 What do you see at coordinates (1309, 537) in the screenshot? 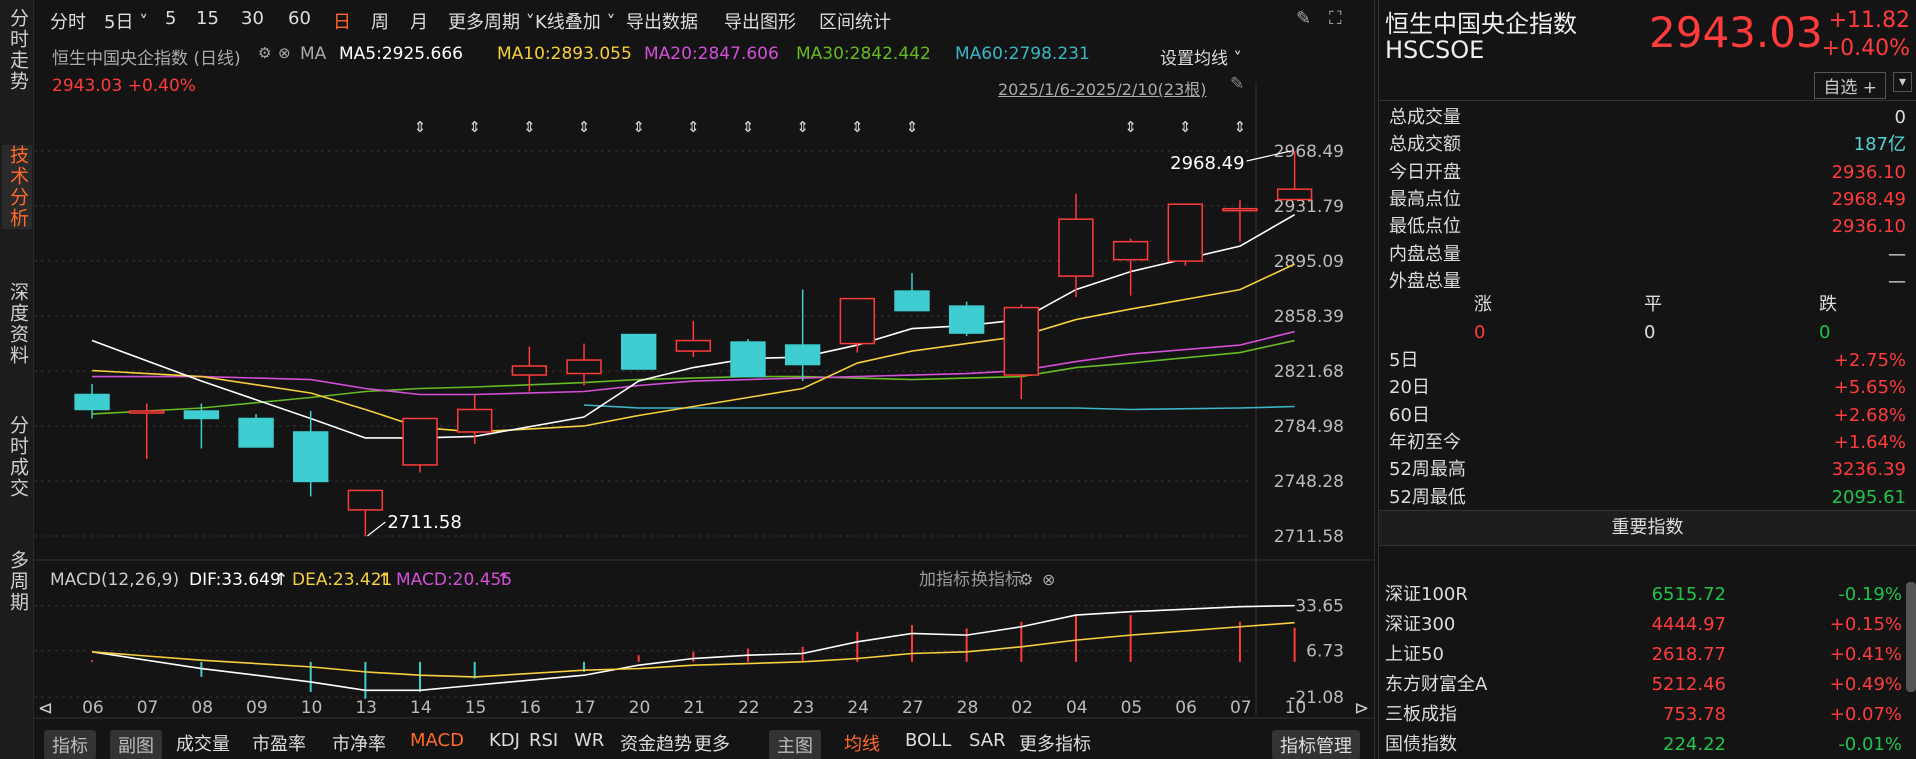
I see `y-tick-label: 2711.58` at bounding box center [1309, 537].